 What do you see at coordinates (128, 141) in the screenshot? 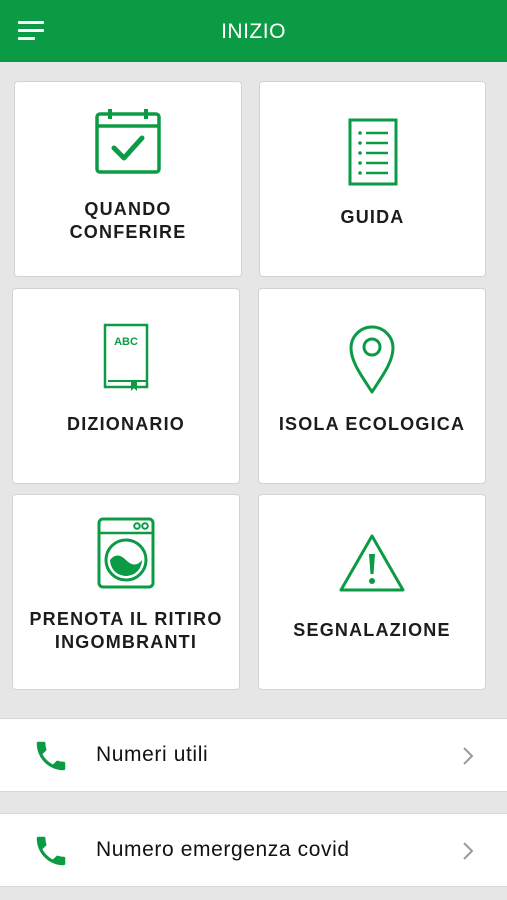
I see `calendar-check-icon` at bounding box center [128, 141].